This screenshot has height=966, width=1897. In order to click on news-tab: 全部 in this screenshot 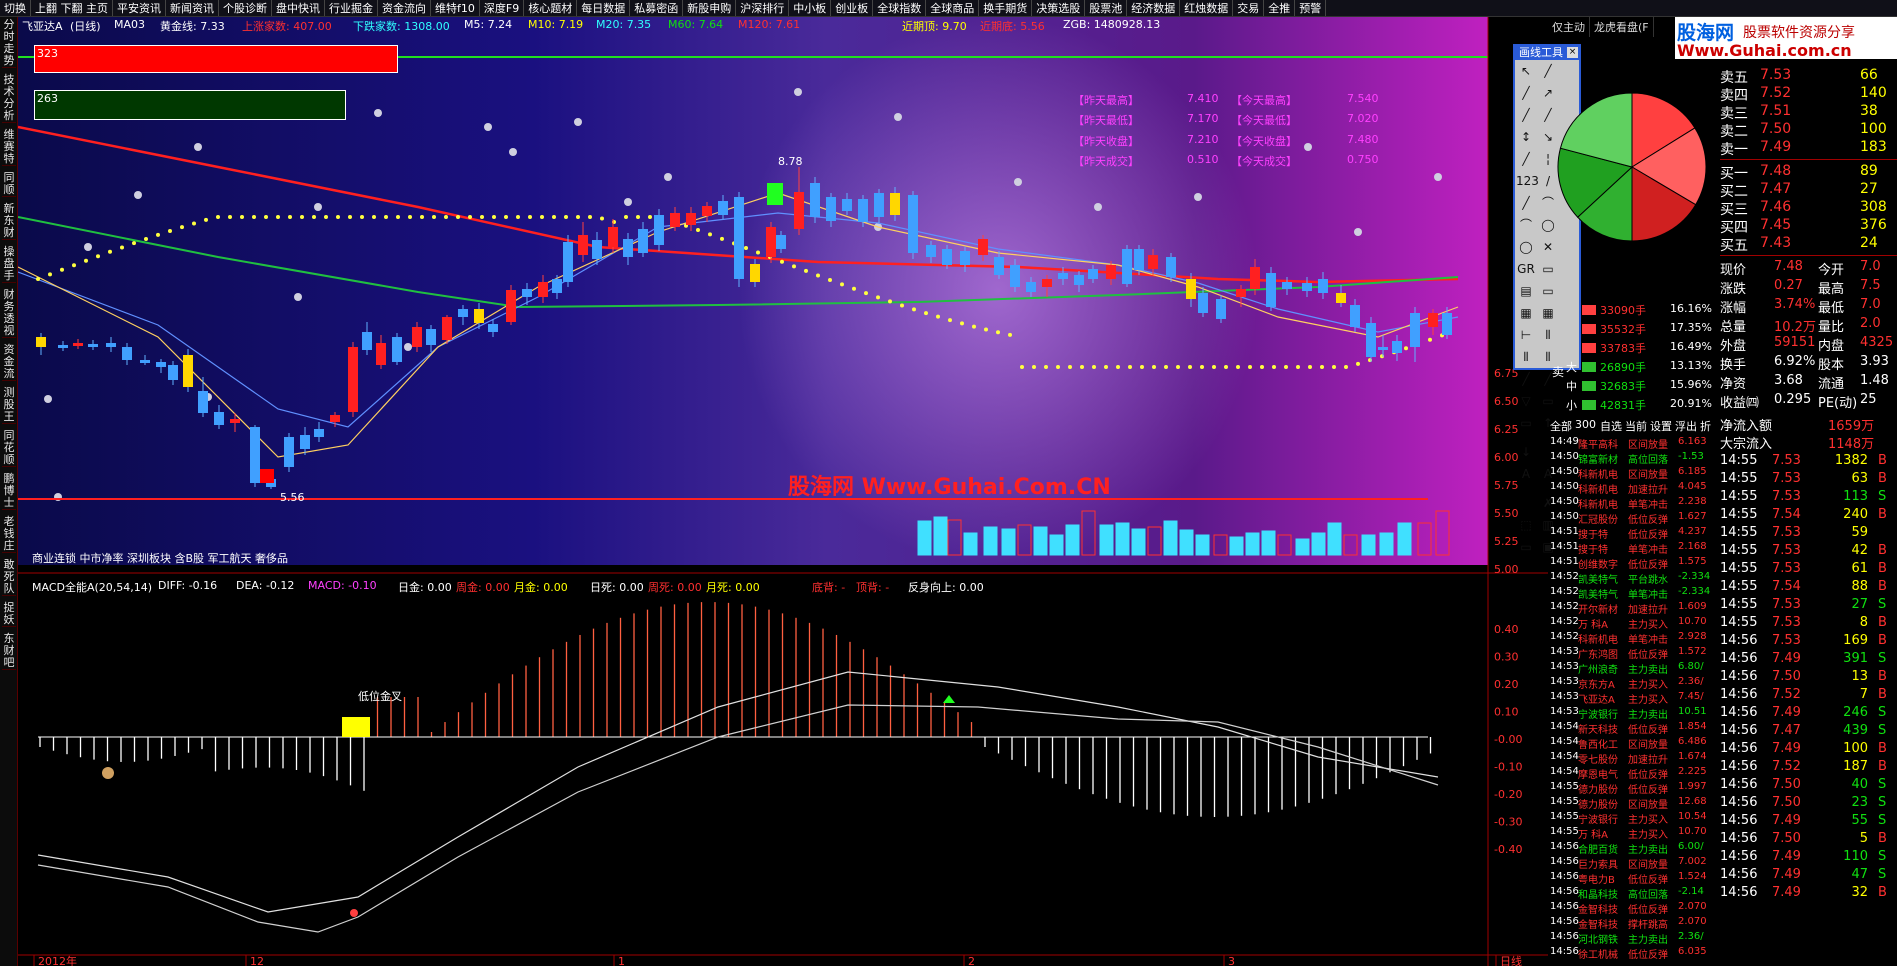, I will do `click(1561, 426)`.